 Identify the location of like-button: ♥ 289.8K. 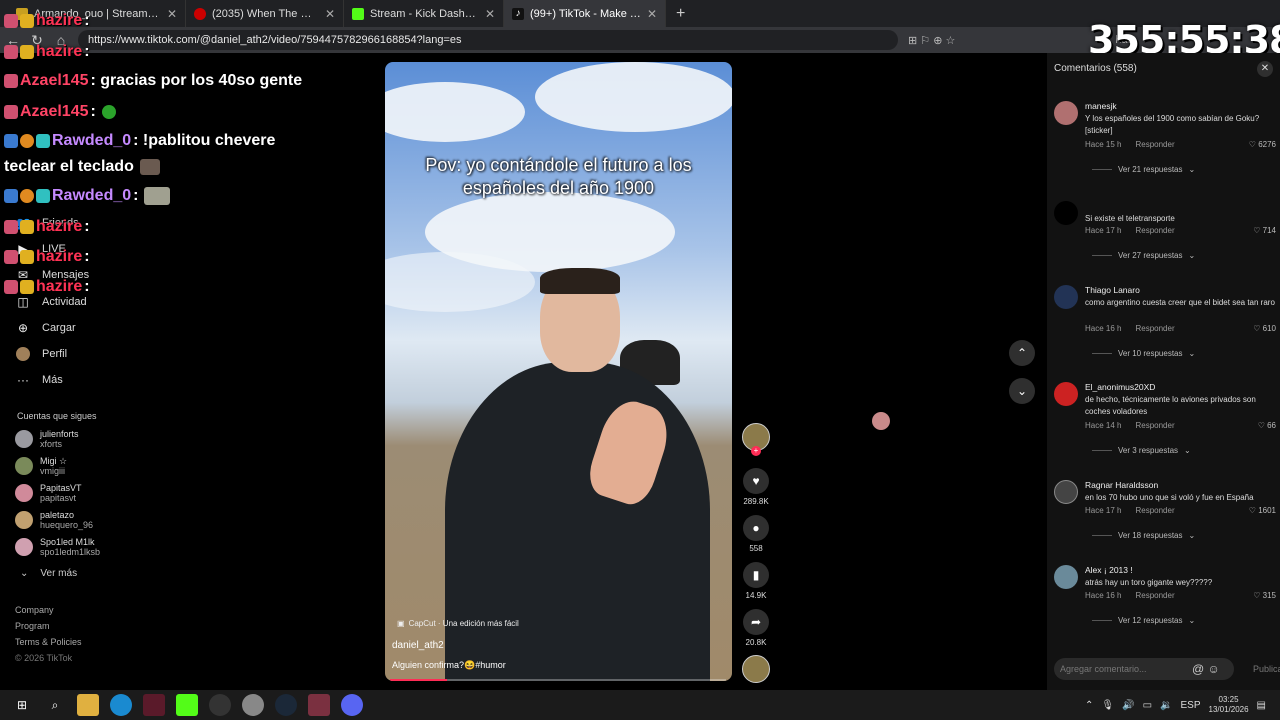
(756, 487).